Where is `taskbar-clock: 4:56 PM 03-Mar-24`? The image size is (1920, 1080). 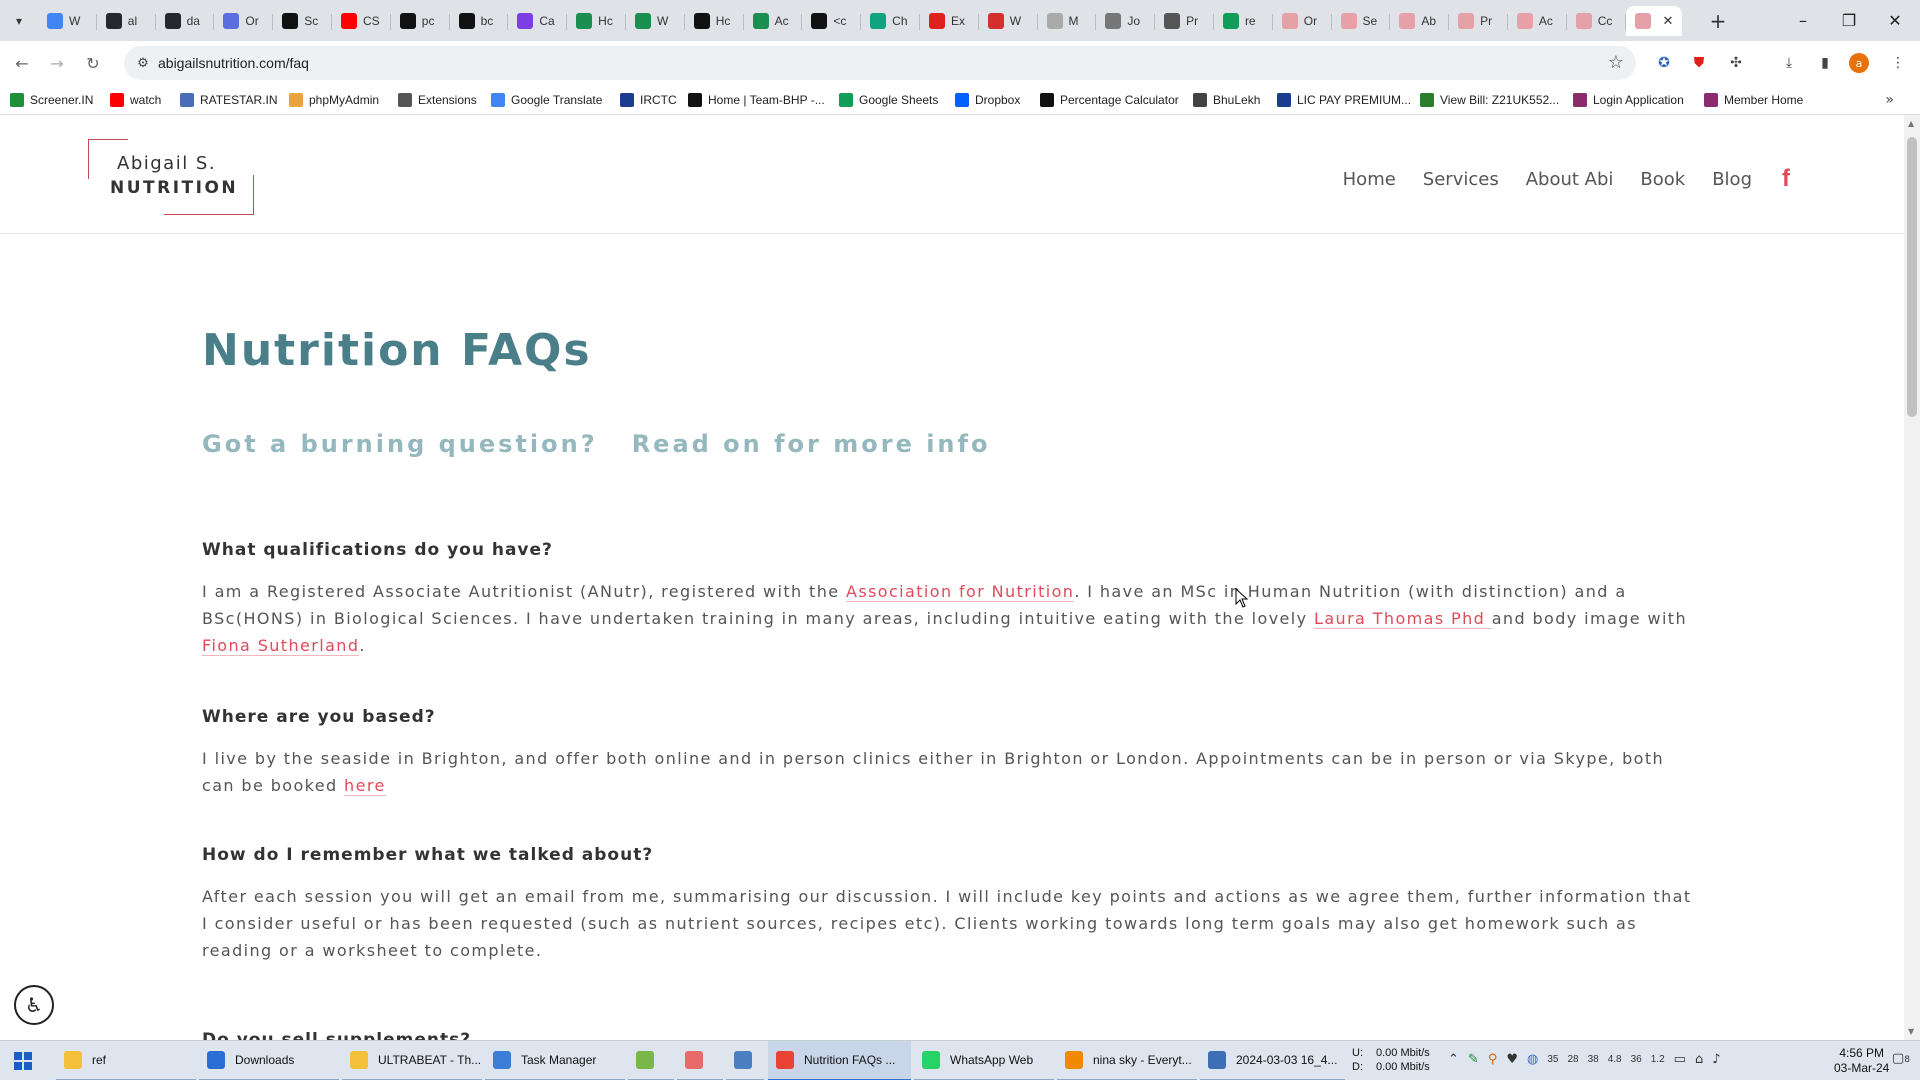 taskbar-clock: 4:56 PM 03-Mar-24 is located at coordinates (1861, 1061).